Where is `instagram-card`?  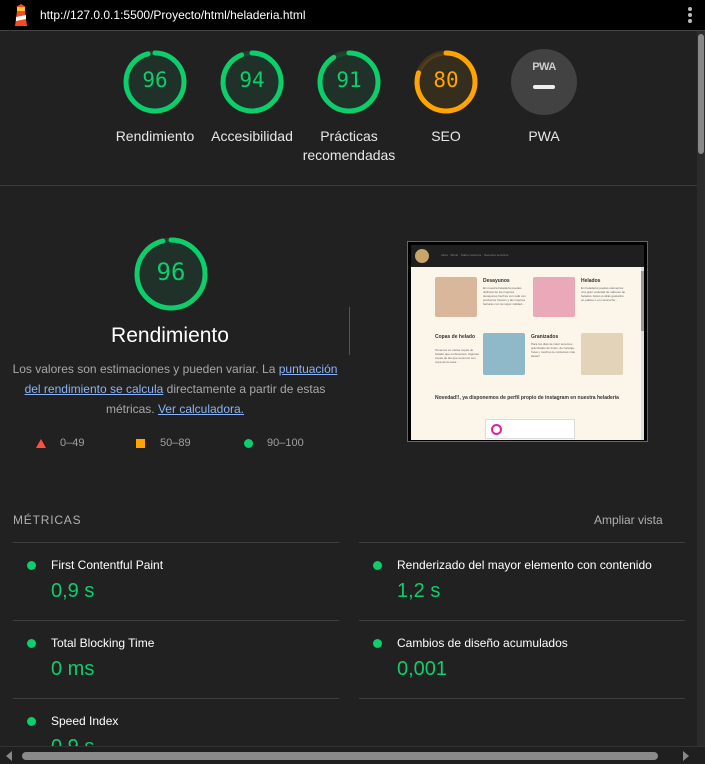
instagram-card is located at coordinates (530, 429).